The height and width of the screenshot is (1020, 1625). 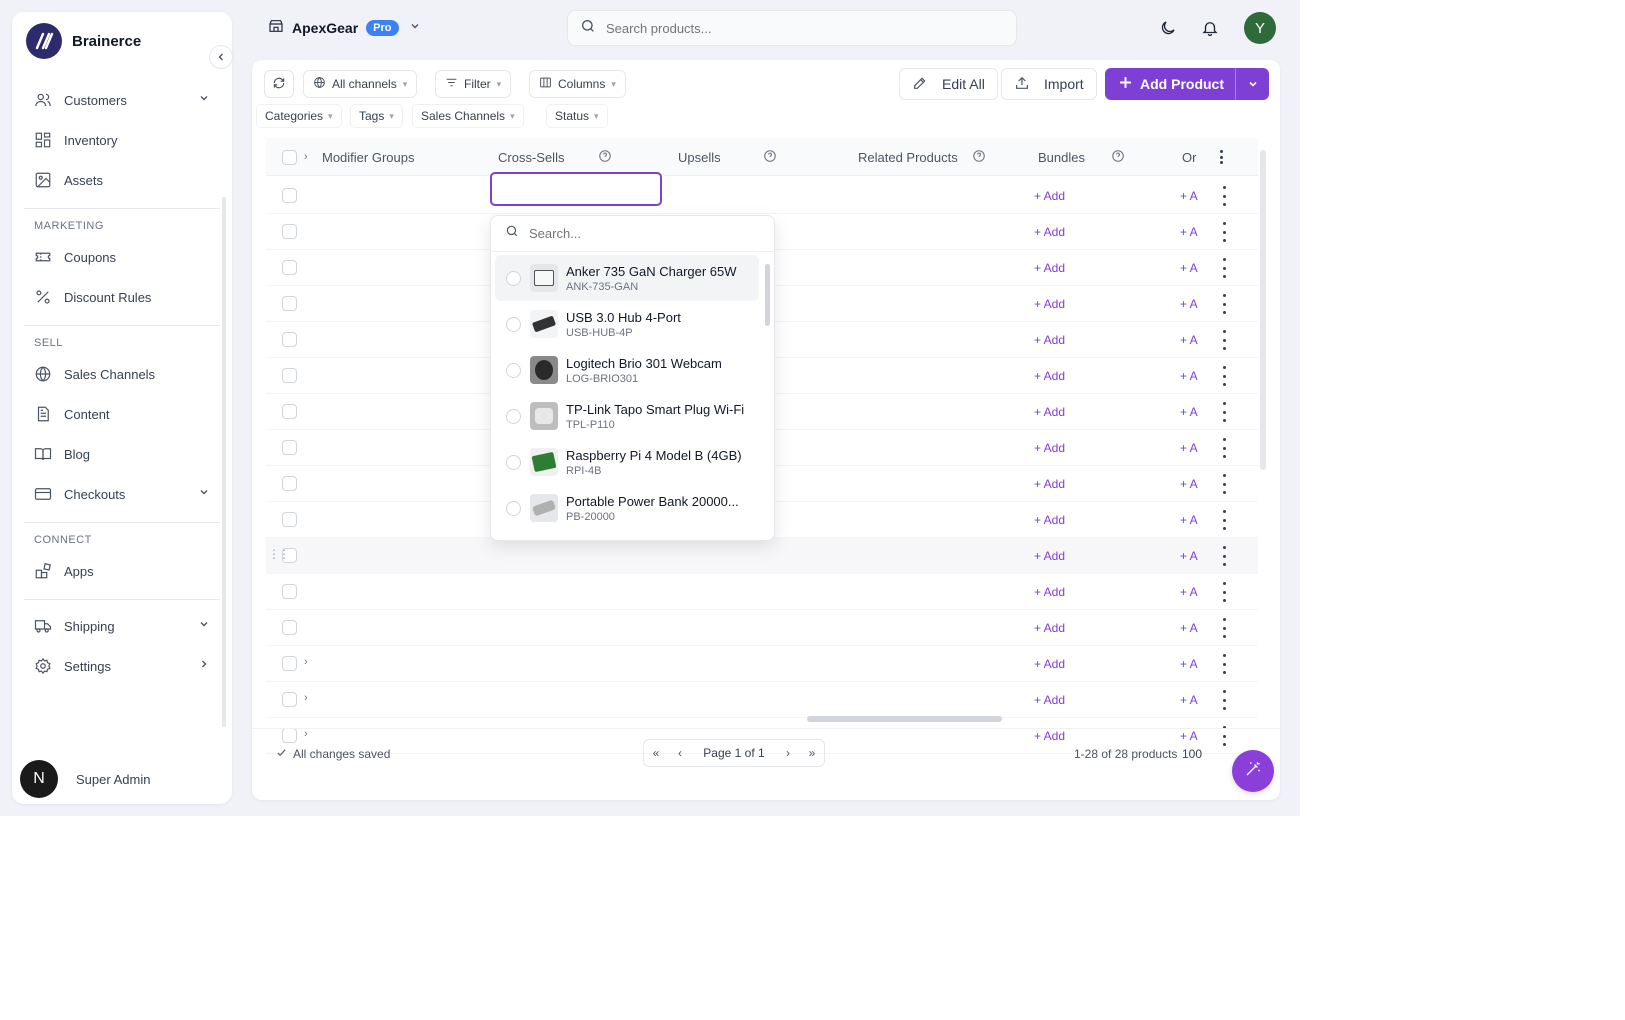 I want to click on sidebar-item-inventory: Inventory, so click(x=122, y=140).